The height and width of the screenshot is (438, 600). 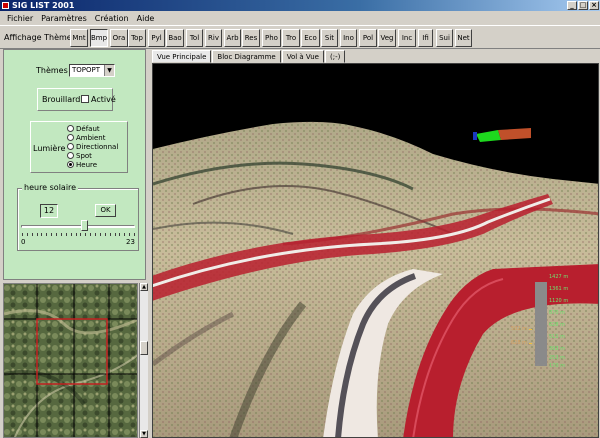 I want to click on menu-fichier: Fichier, so click(x=21, y=18).